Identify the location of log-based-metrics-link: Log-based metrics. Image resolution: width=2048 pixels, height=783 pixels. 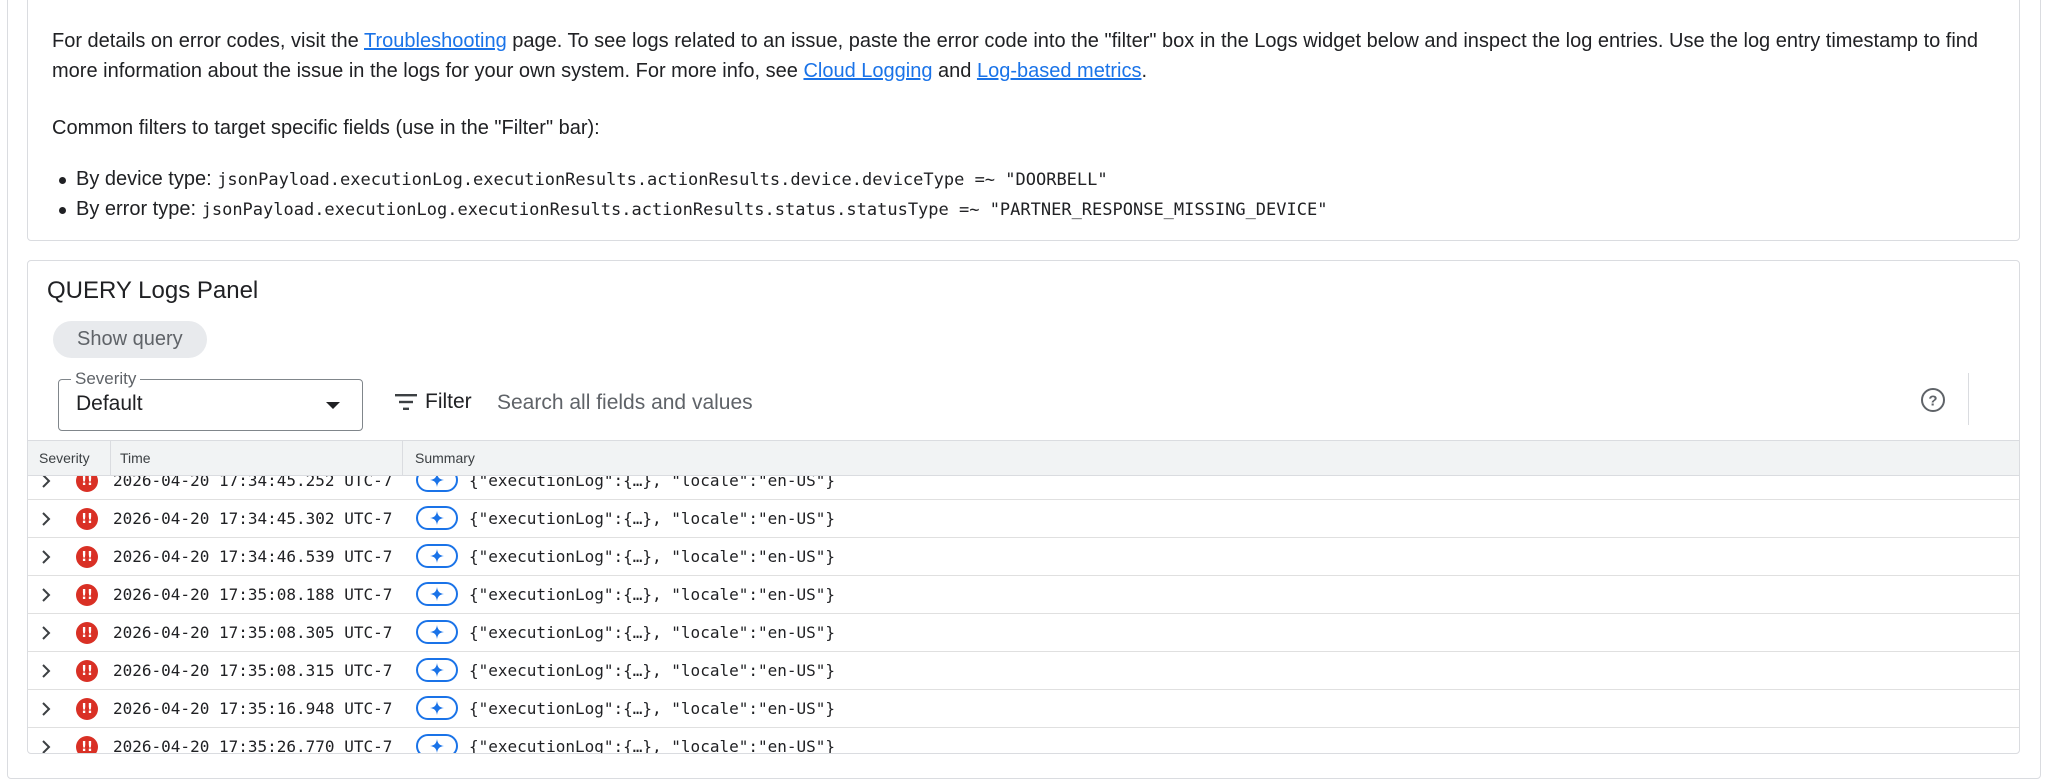
(1059, 71).